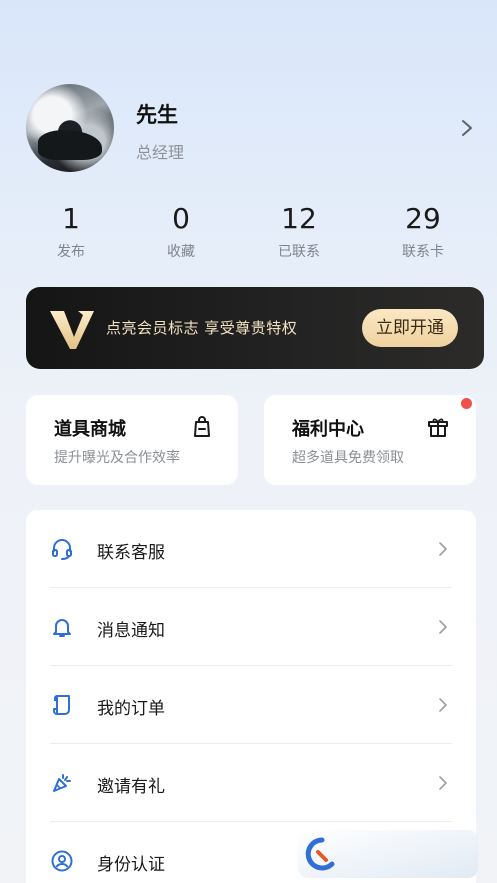 The width and height of the screenshot is (497, 883). I want to click on activate-vip-button: 立即开通, so click(410, 328).